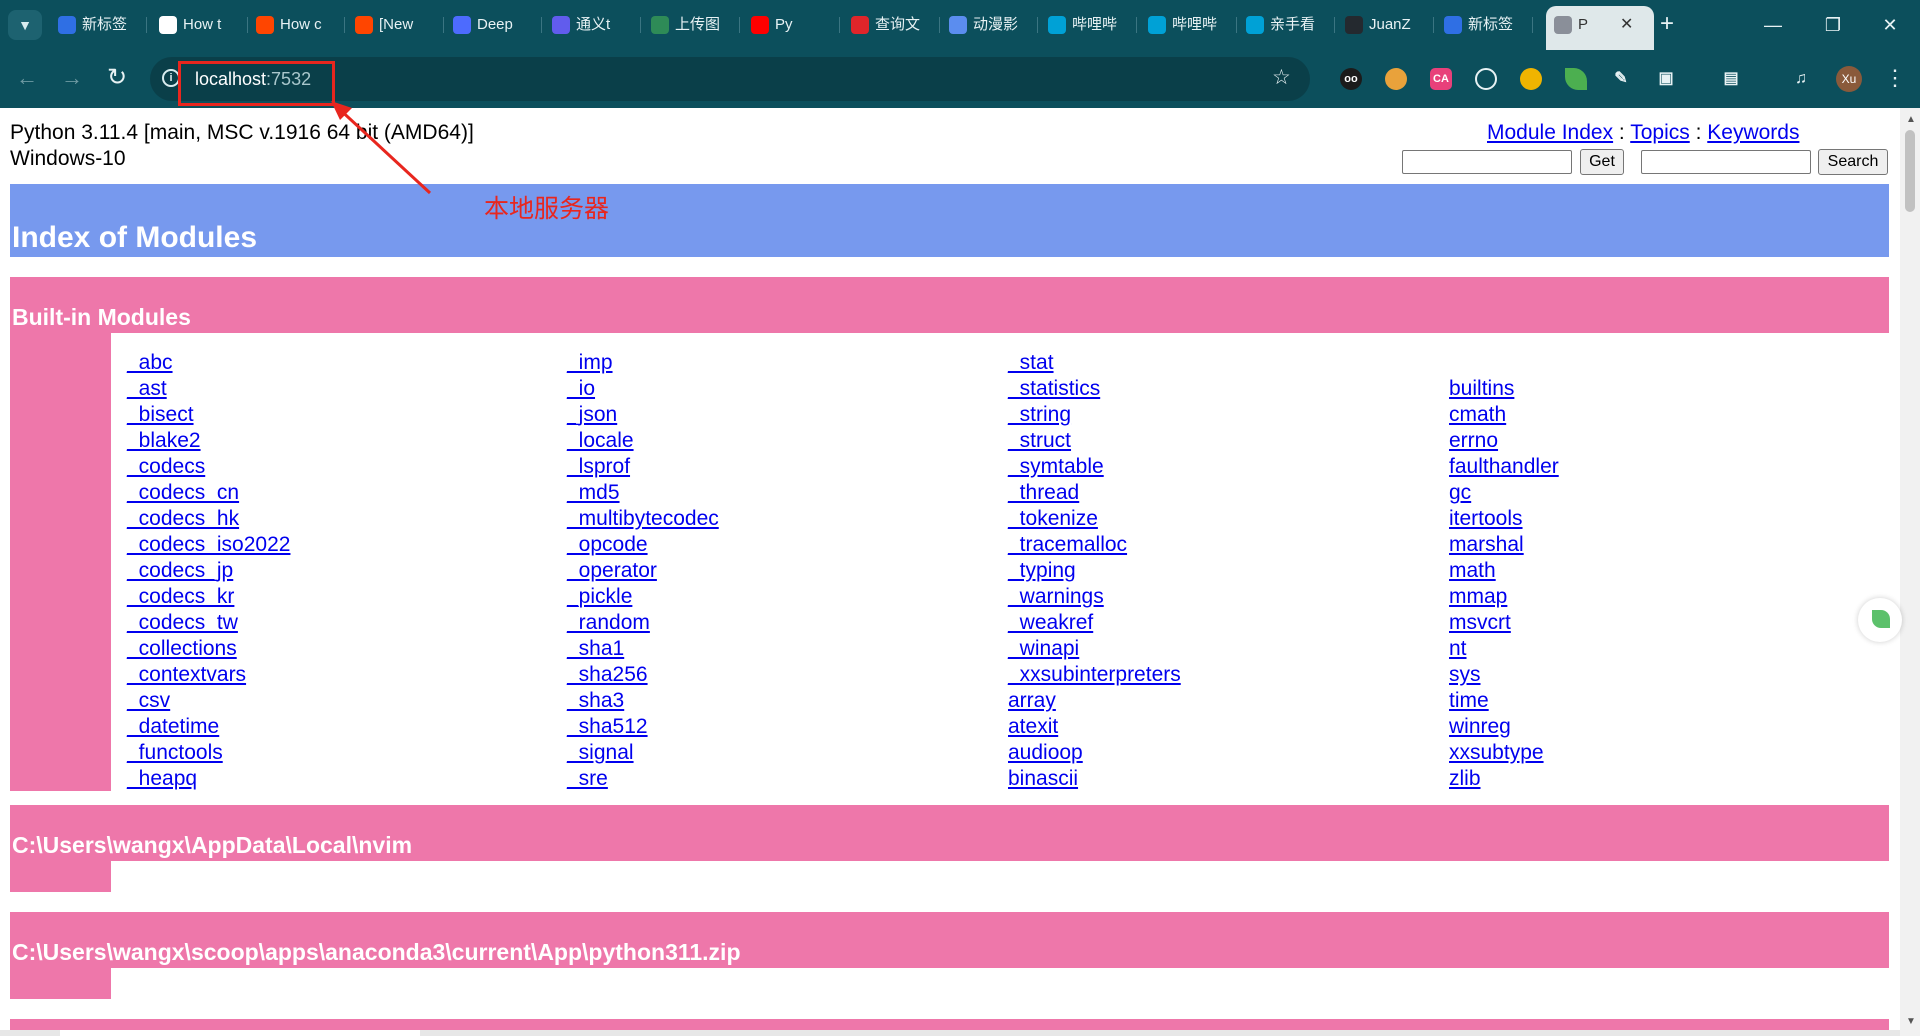 The width and height of the screenshot is (1920, 1036). I want to click on annotation-label: 本地服务器, so click(547, 208).